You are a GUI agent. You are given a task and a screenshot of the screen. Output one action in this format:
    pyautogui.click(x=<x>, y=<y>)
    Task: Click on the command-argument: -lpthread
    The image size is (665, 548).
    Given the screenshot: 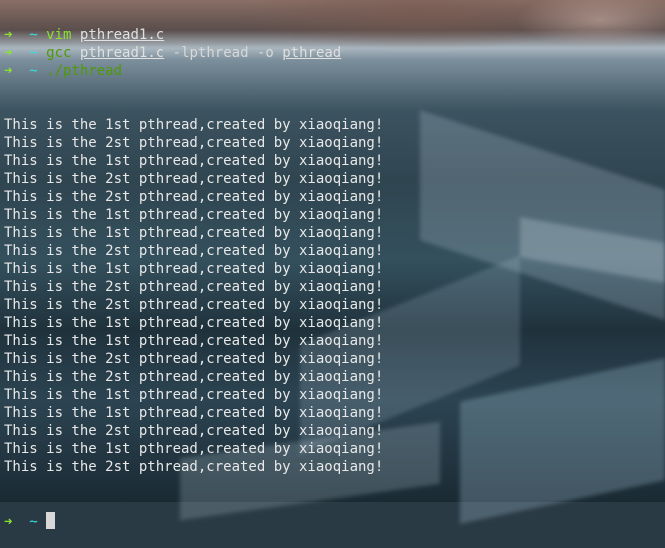 What is the action you would take?
    pyautogui.click(x=210, y=53)
    